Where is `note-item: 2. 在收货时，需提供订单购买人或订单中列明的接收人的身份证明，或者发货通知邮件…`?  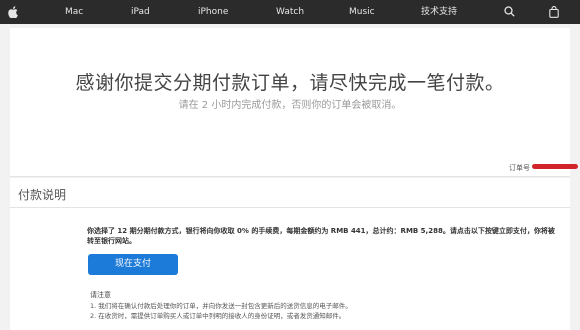
note-item: 2. 在收货时，需提供订单购买人或订单中列明的接收人的身份证明，或者发货通知邮件… is located at coordinates (218, 316).